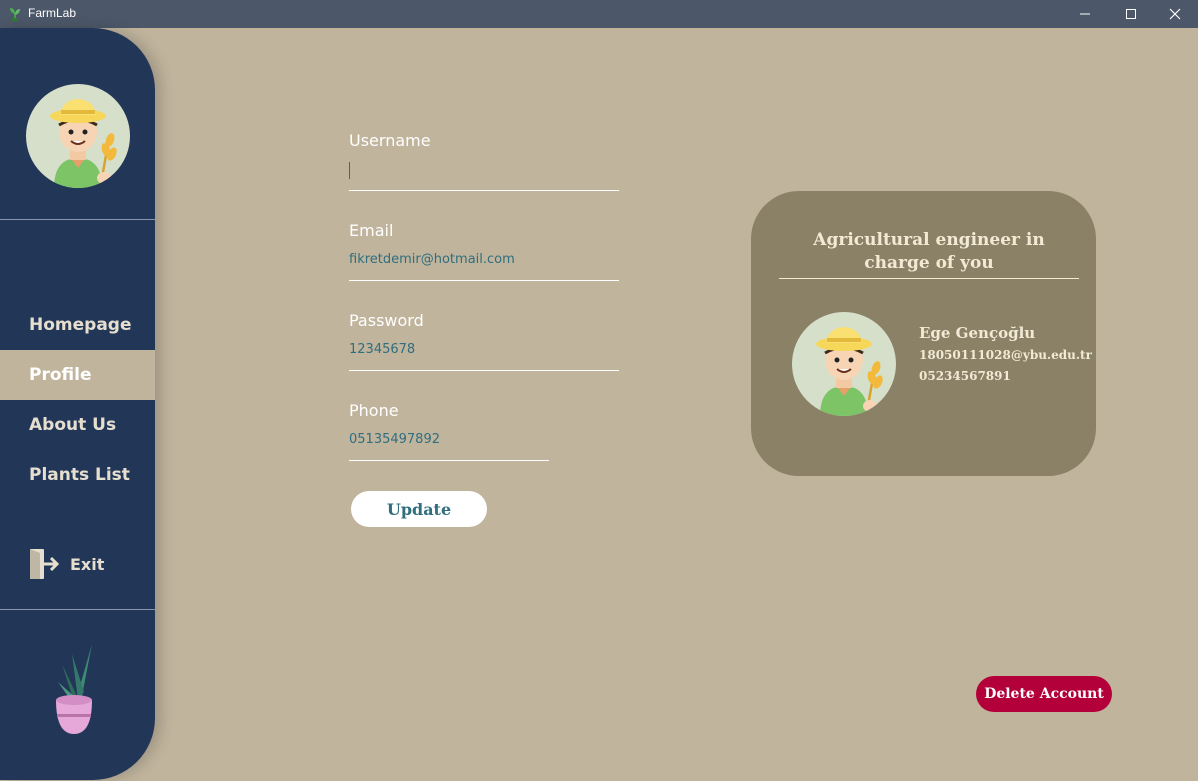  Describe the element at coordinates (484, 351) in the screenshot. I see `password-input: 12345678` at that location.